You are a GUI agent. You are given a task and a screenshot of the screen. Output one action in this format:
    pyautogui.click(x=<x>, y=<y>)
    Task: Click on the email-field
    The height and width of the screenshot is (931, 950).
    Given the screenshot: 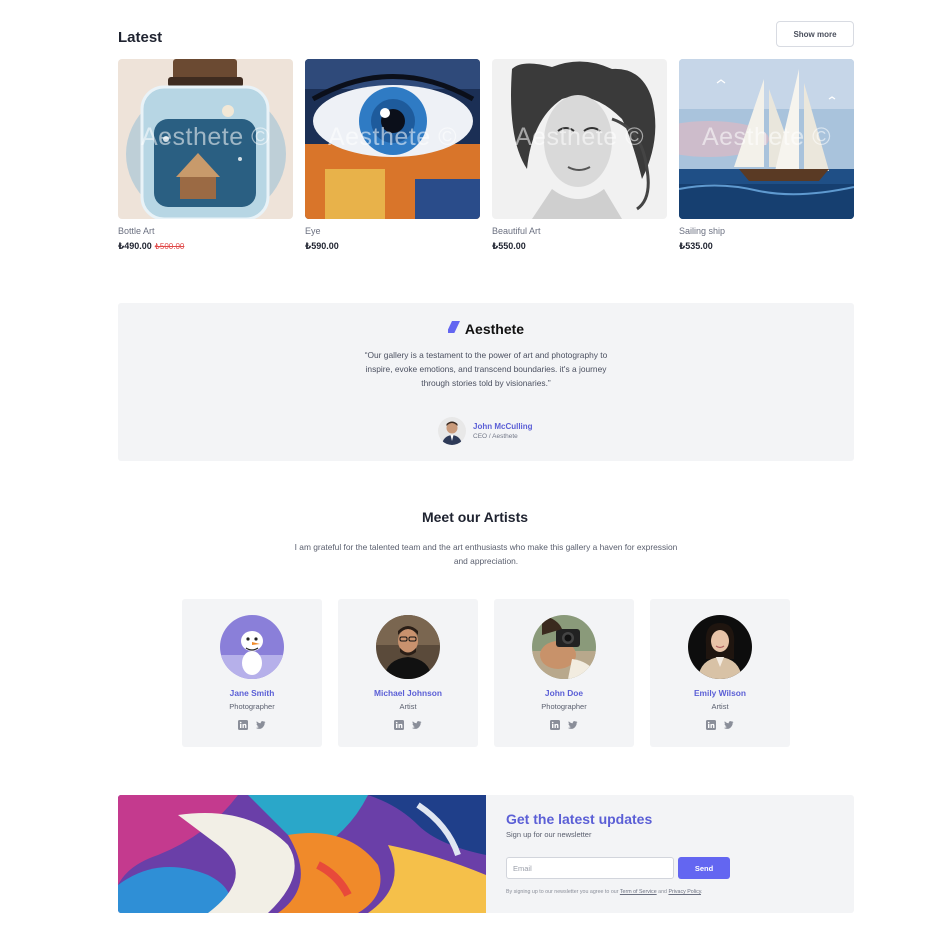 What is the action you would take?
    pyautogui.click(x=590, y=868)
    